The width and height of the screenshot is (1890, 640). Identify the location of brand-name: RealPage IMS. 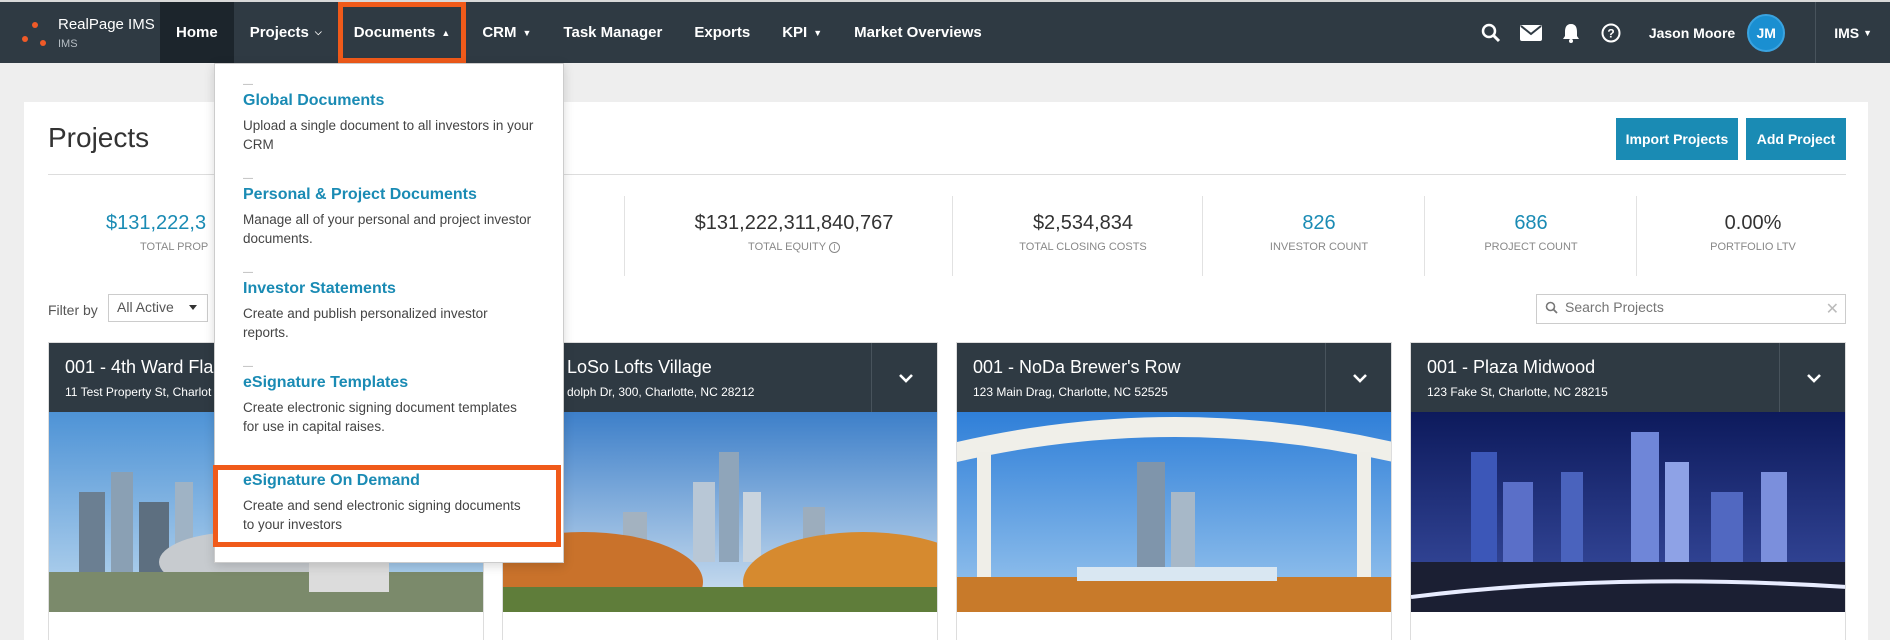
(106, 24).